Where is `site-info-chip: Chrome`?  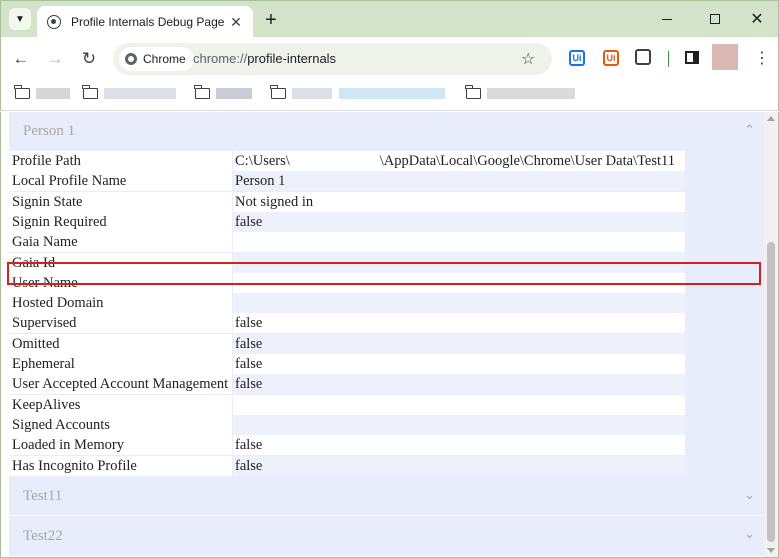 site-info-chip: Chrome is located at coordinates (156, 59).